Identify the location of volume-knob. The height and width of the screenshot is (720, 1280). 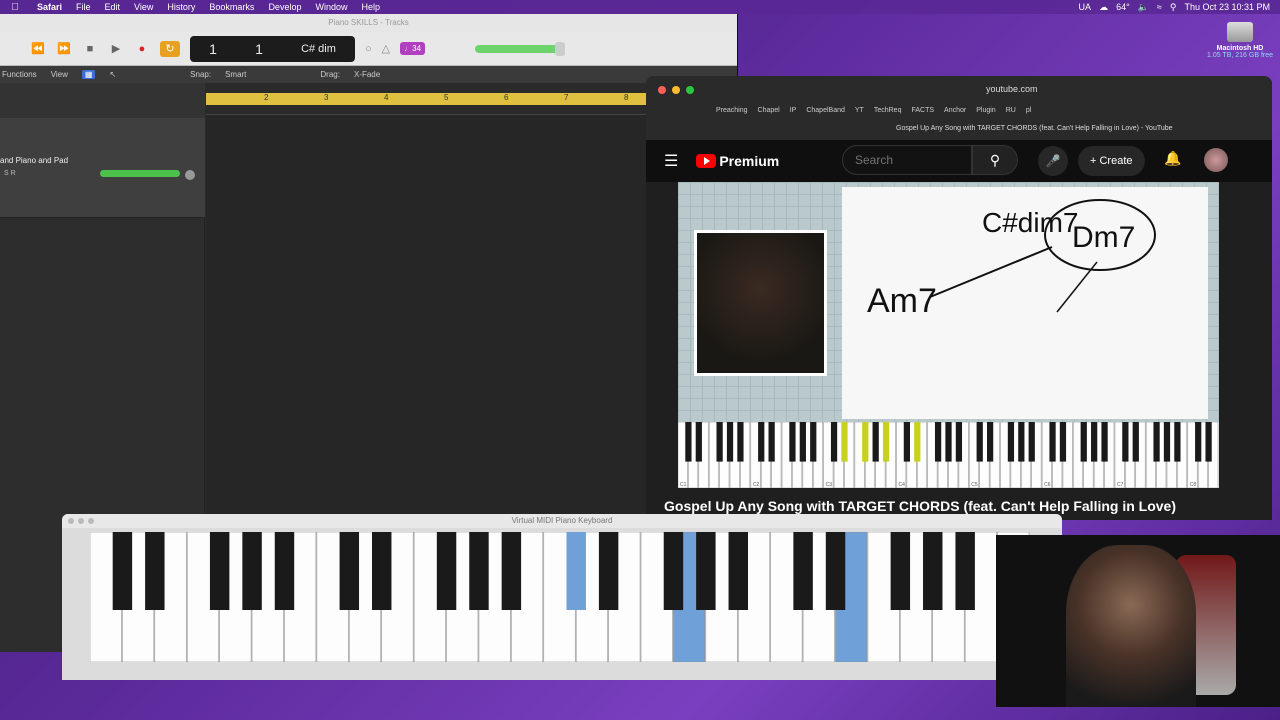
(560, 48).